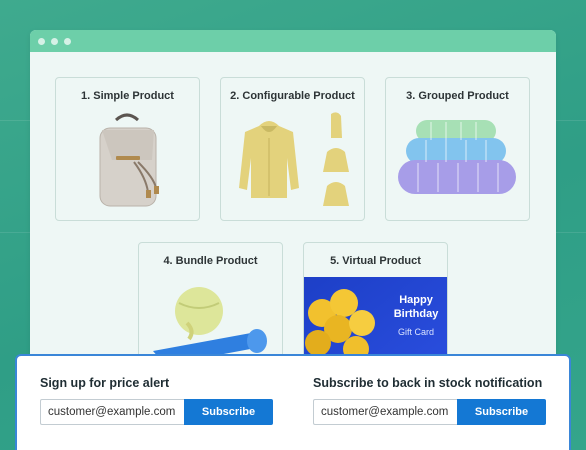 This screenshot has width=586, height=450. Describe the element at coordinates (416, 307) in the screenshot. I see `gift-card-greeting: Happy Birthday` at that location.